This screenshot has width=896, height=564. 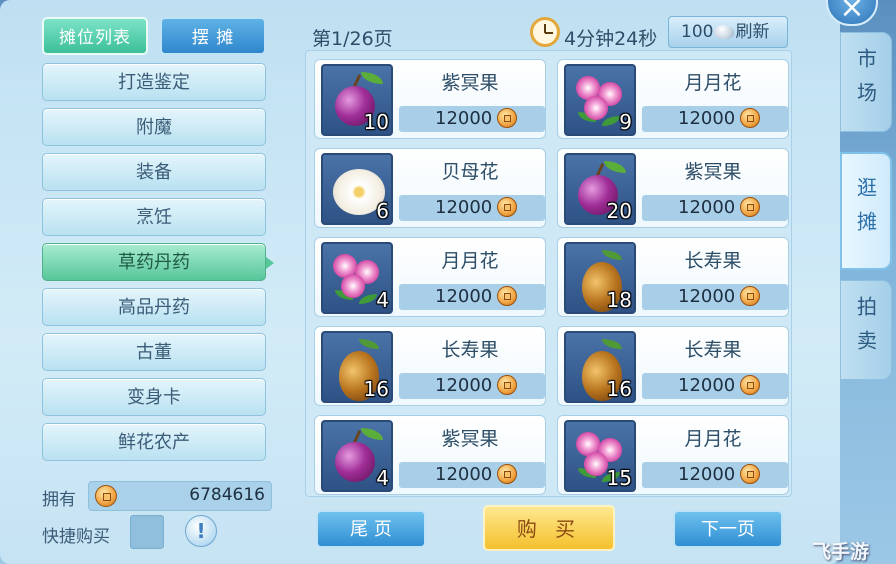 What do you see at coordinates (611, 39) in the screenshot?
I see `refresh-timer: 4分钟24秒` at bounding box center [611, 39].